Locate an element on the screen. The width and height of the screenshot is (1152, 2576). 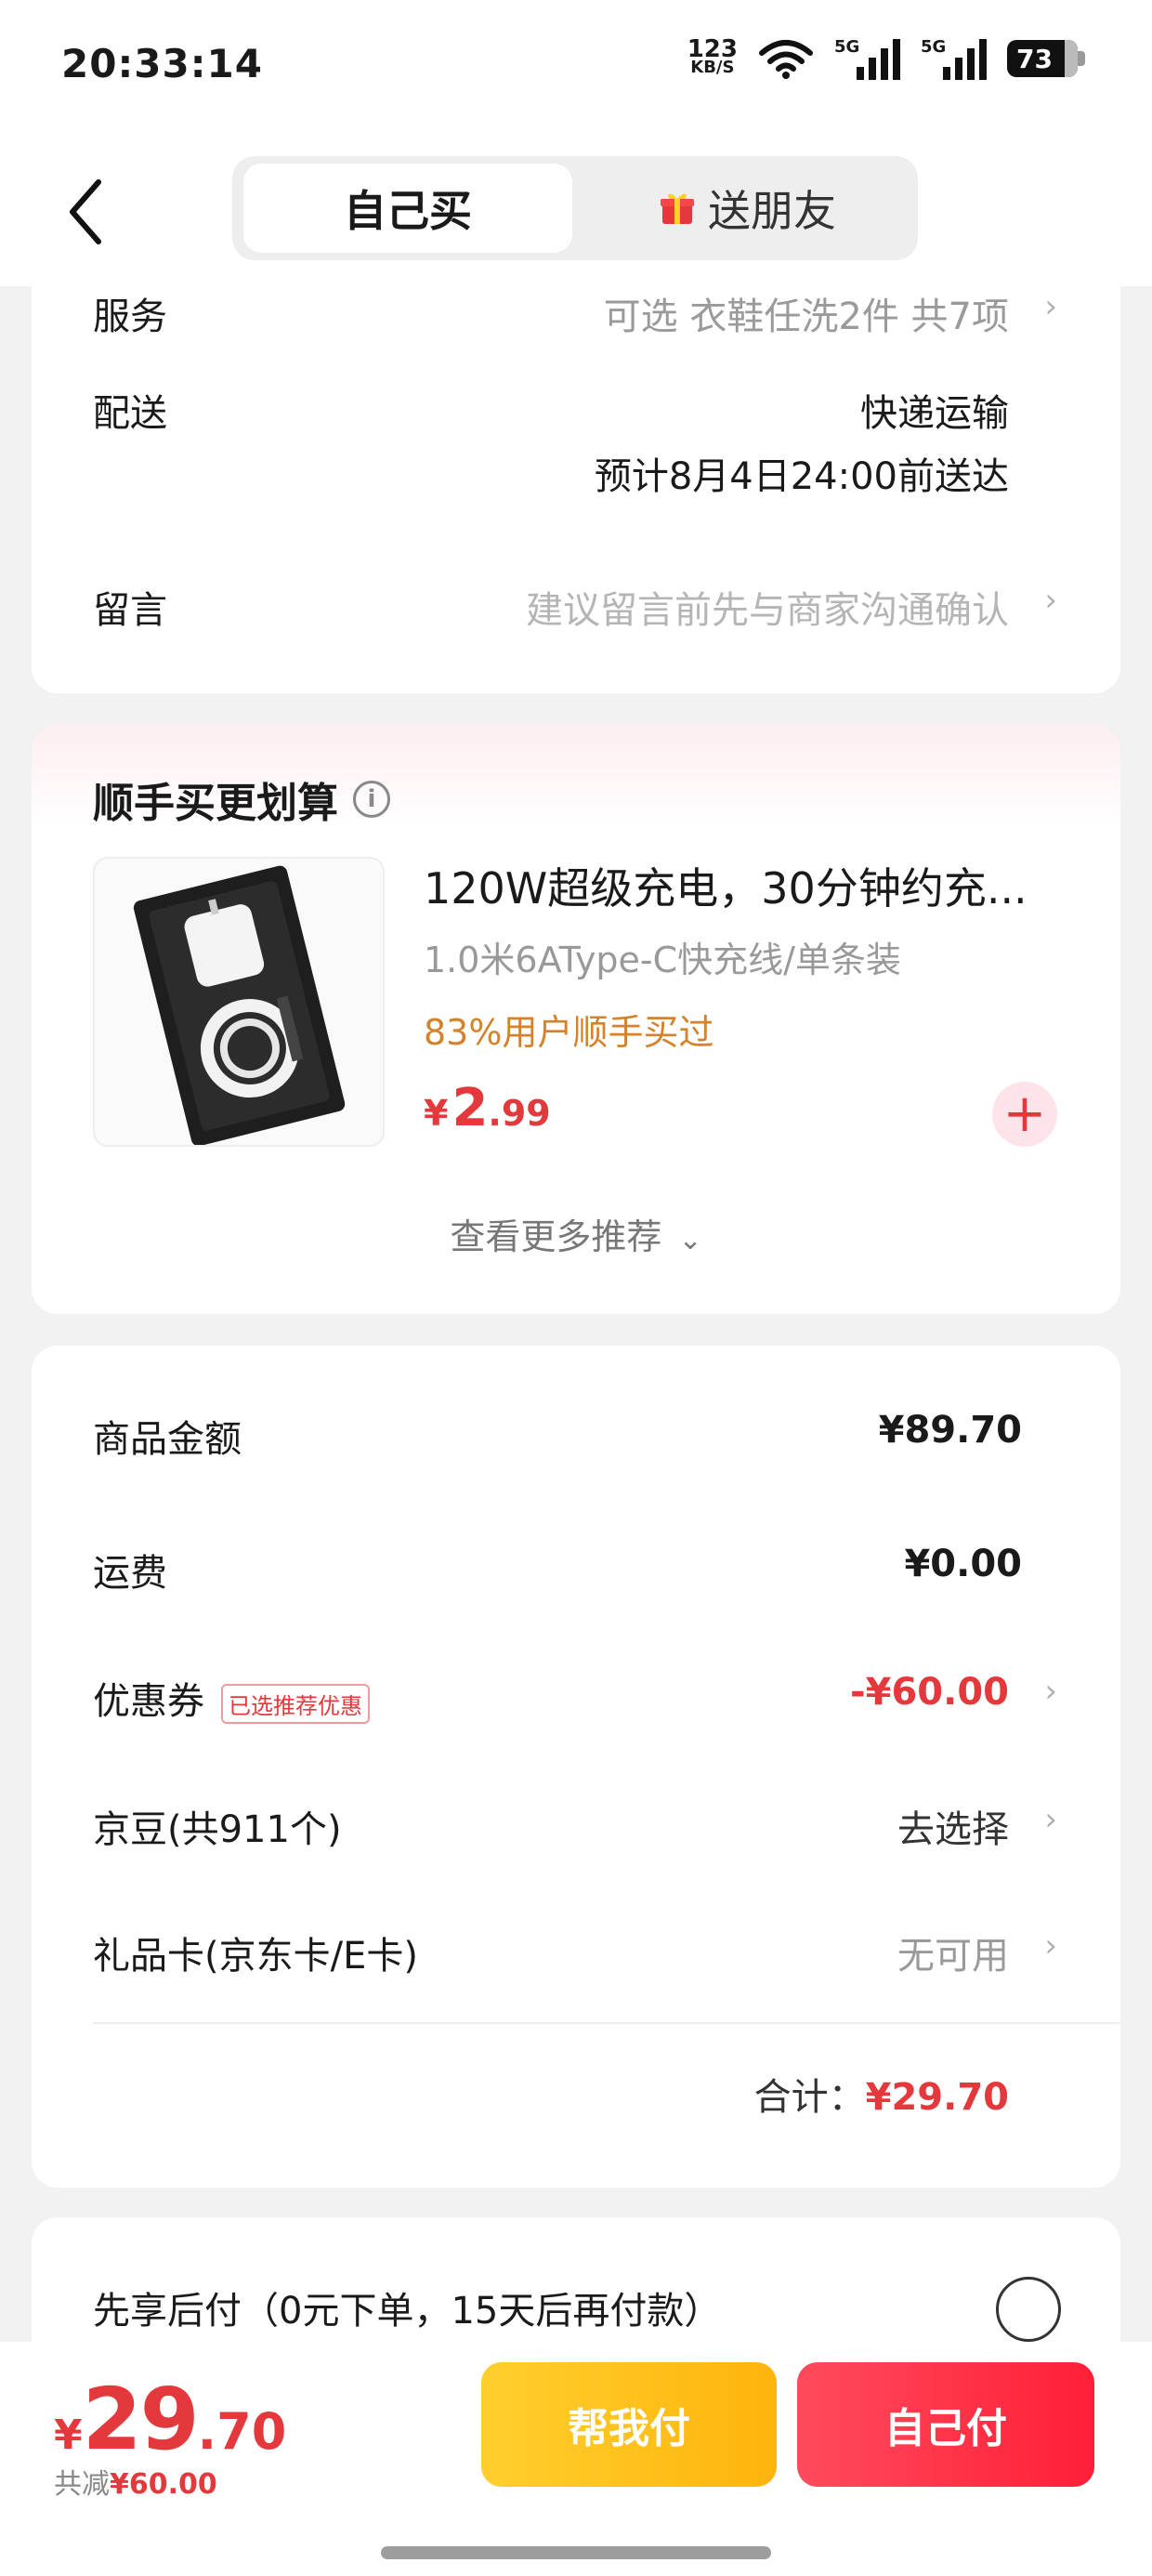
order-total: 合计：¥29.70 is located at coordinates (881, 2094).